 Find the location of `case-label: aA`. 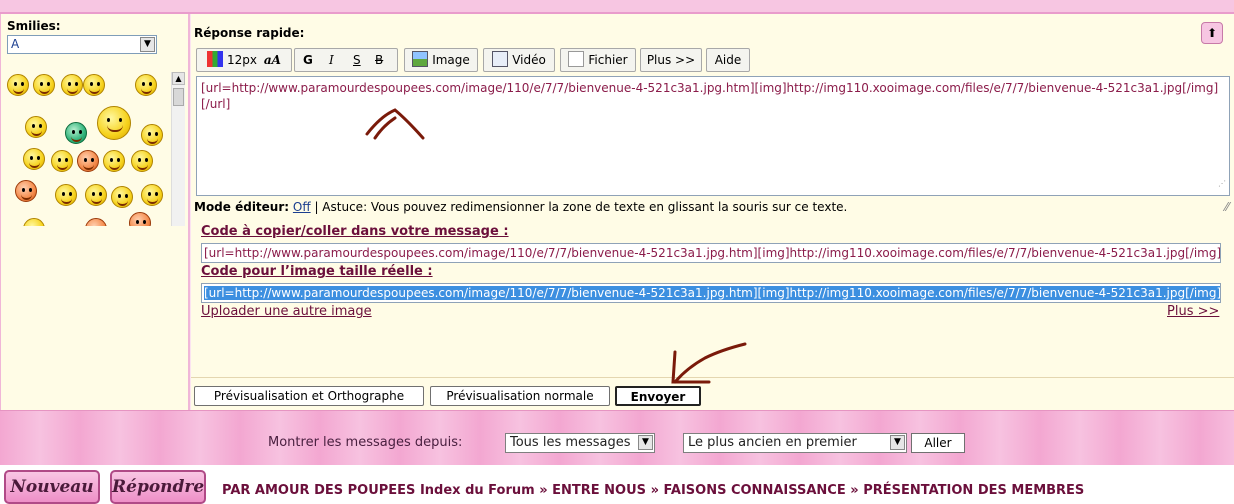

case-label: aA is located at coordinates (272, 60).